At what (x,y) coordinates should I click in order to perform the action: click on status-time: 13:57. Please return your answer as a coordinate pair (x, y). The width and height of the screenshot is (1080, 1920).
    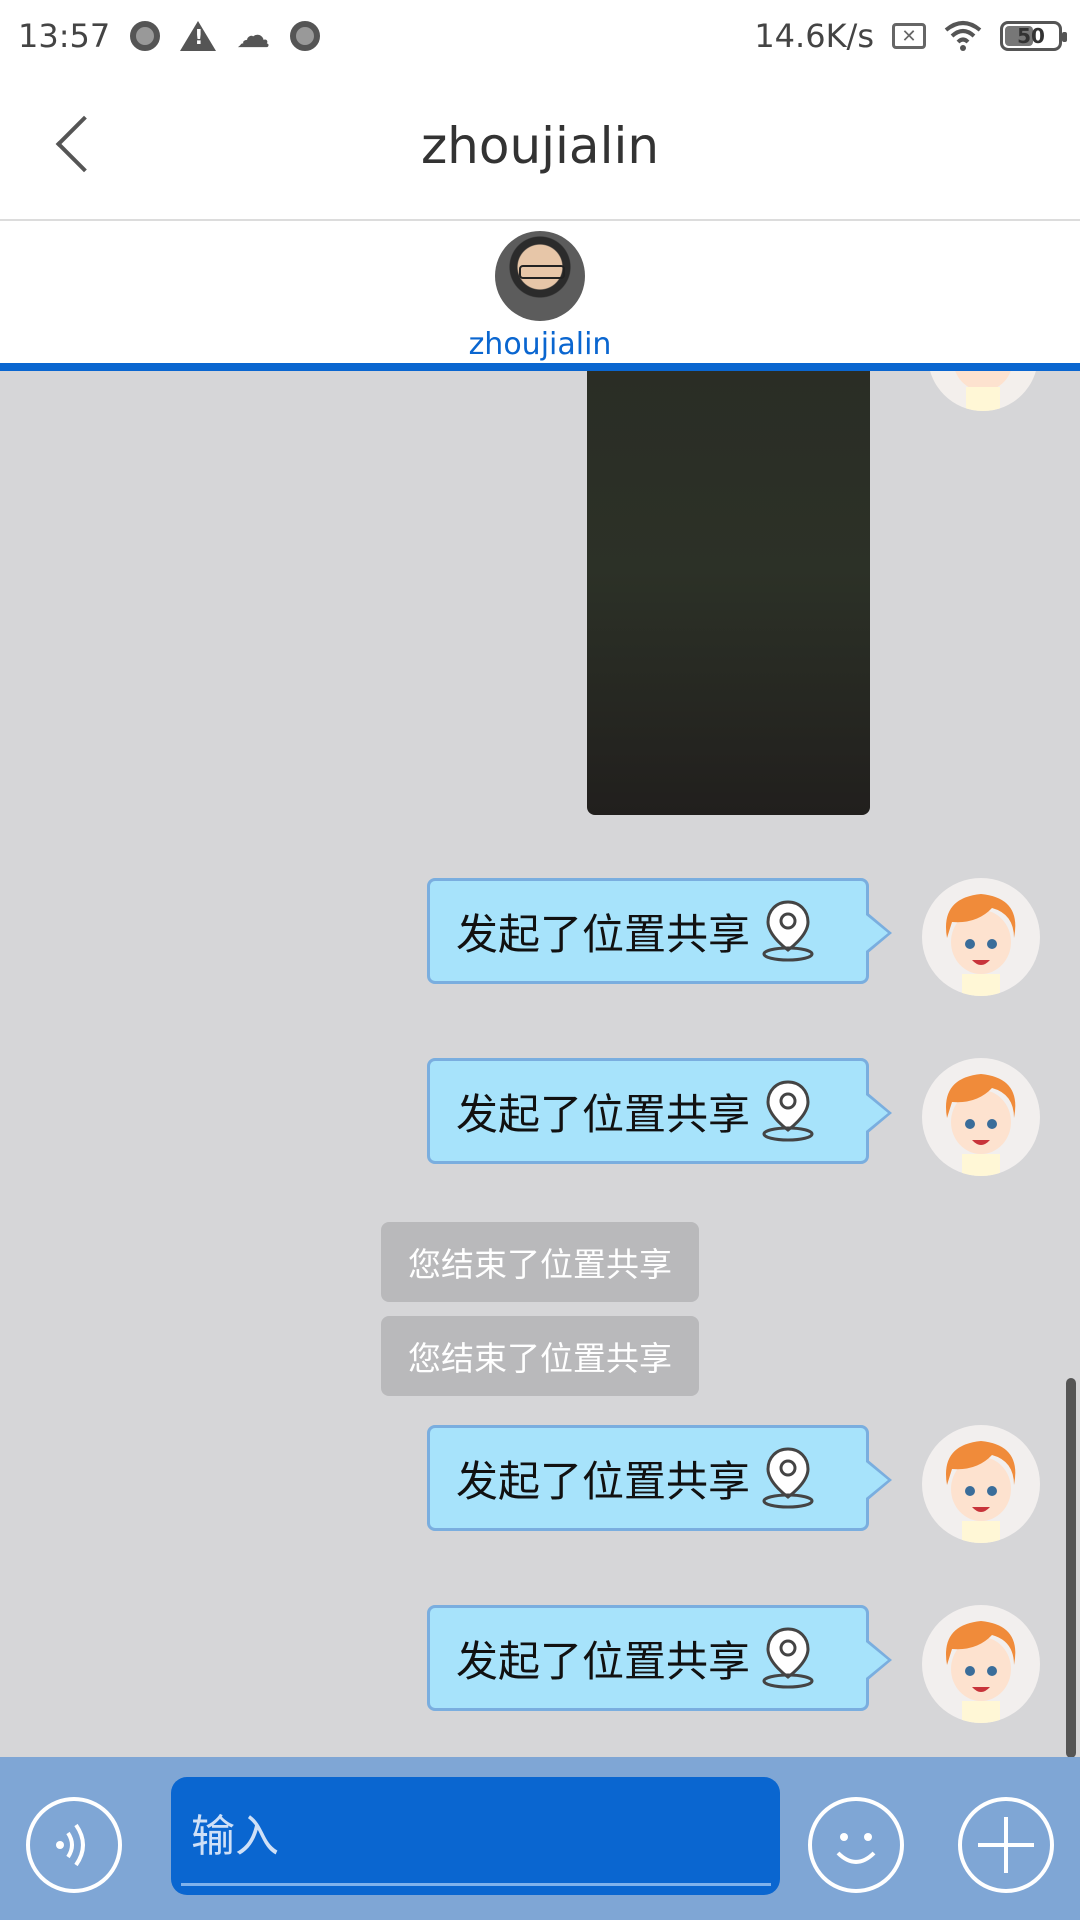
    Looking at the image, I should click on (64, 36).